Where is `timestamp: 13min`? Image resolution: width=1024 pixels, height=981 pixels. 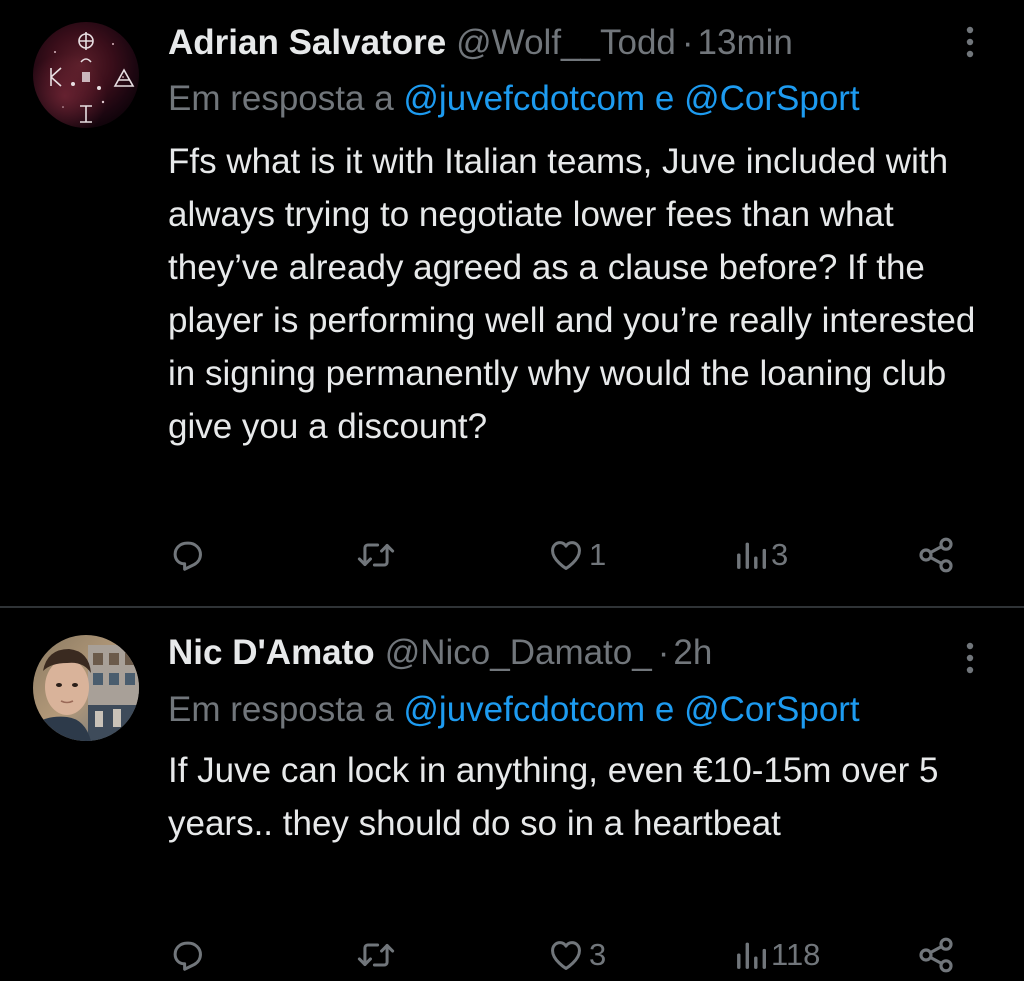 timestamp: 13min is located at coordinates (745, 42).